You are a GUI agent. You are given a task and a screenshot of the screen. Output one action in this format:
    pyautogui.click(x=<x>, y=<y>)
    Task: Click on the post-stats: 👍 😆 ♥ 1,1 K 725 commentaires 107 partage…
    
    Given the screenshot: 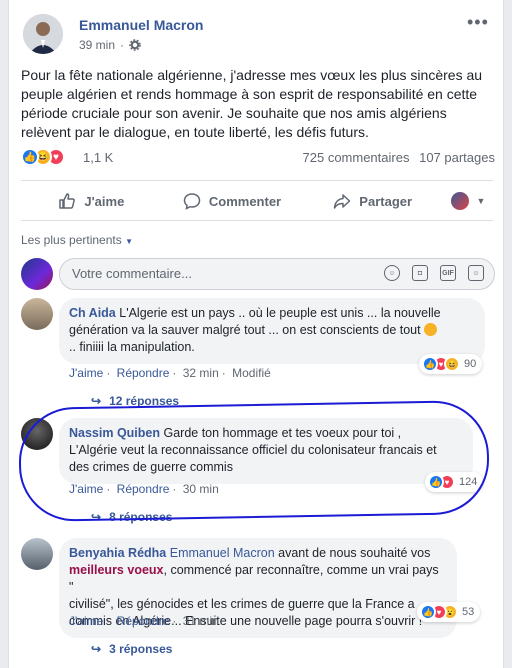 What is the action you would take?
    pyautogui.click(x=258, y=159)
    